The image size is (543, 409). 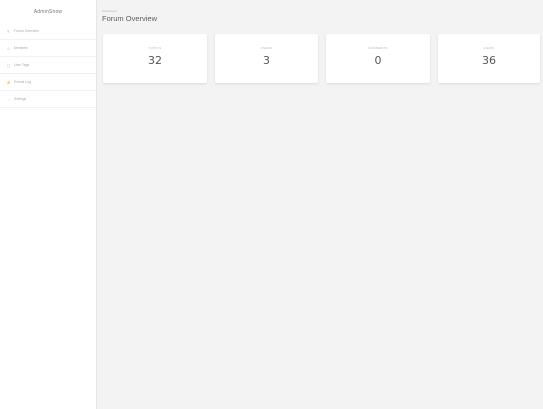 I want to click on stat-card-users: USERS 3, so click(x=266, y=58).